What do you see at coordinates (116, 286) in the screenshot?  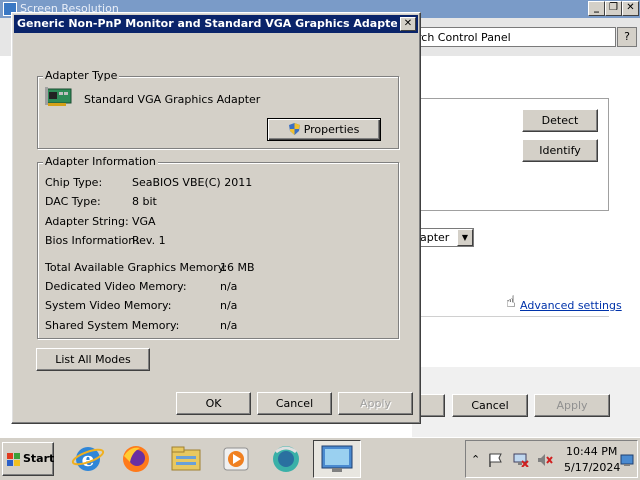 I see `dedicated-video-memory-label: Dedicated Video Memory:` at bounding box center [116, 286].